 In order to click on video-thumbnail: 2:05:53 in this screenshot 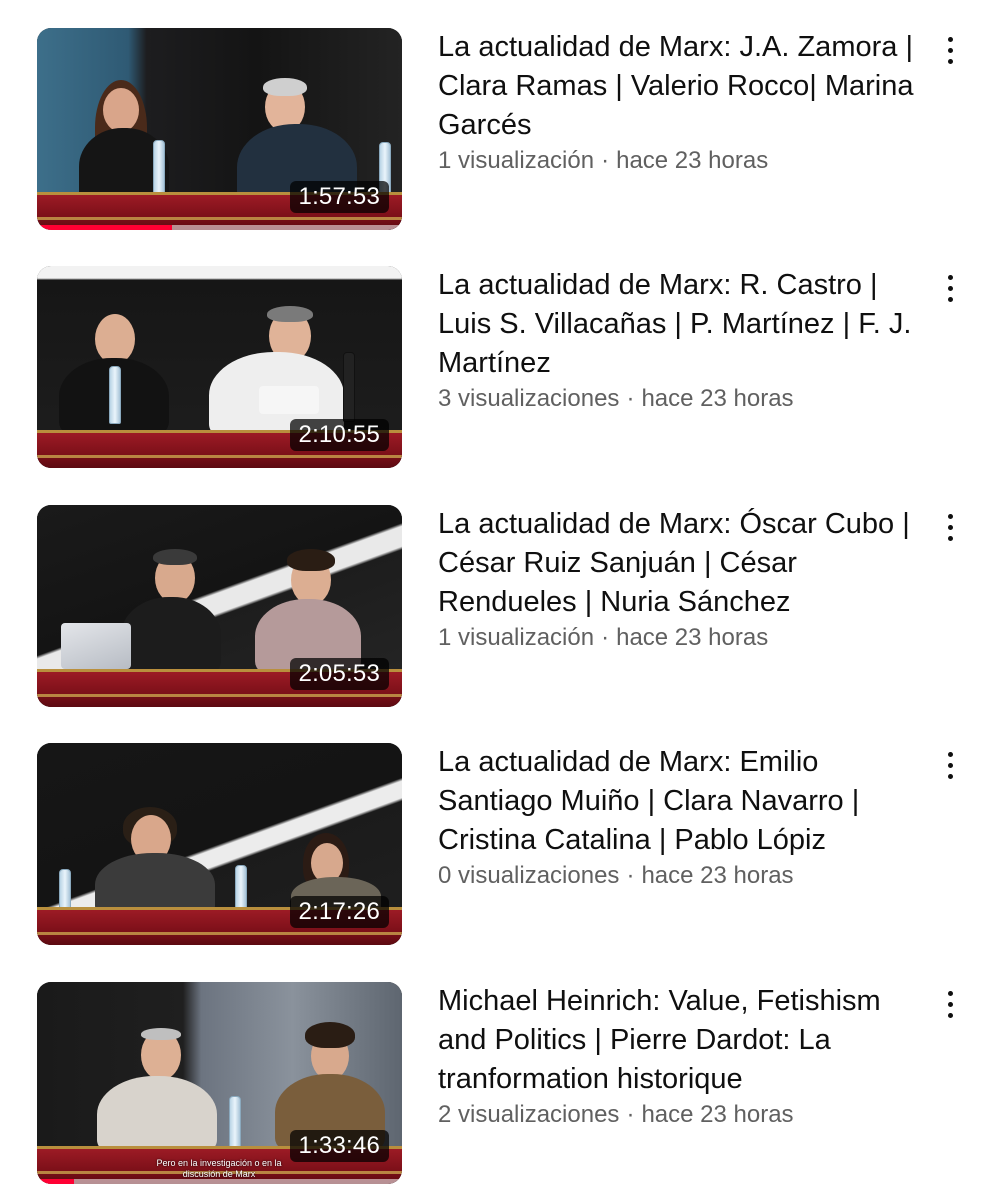, I will do `click(219, 606)`.